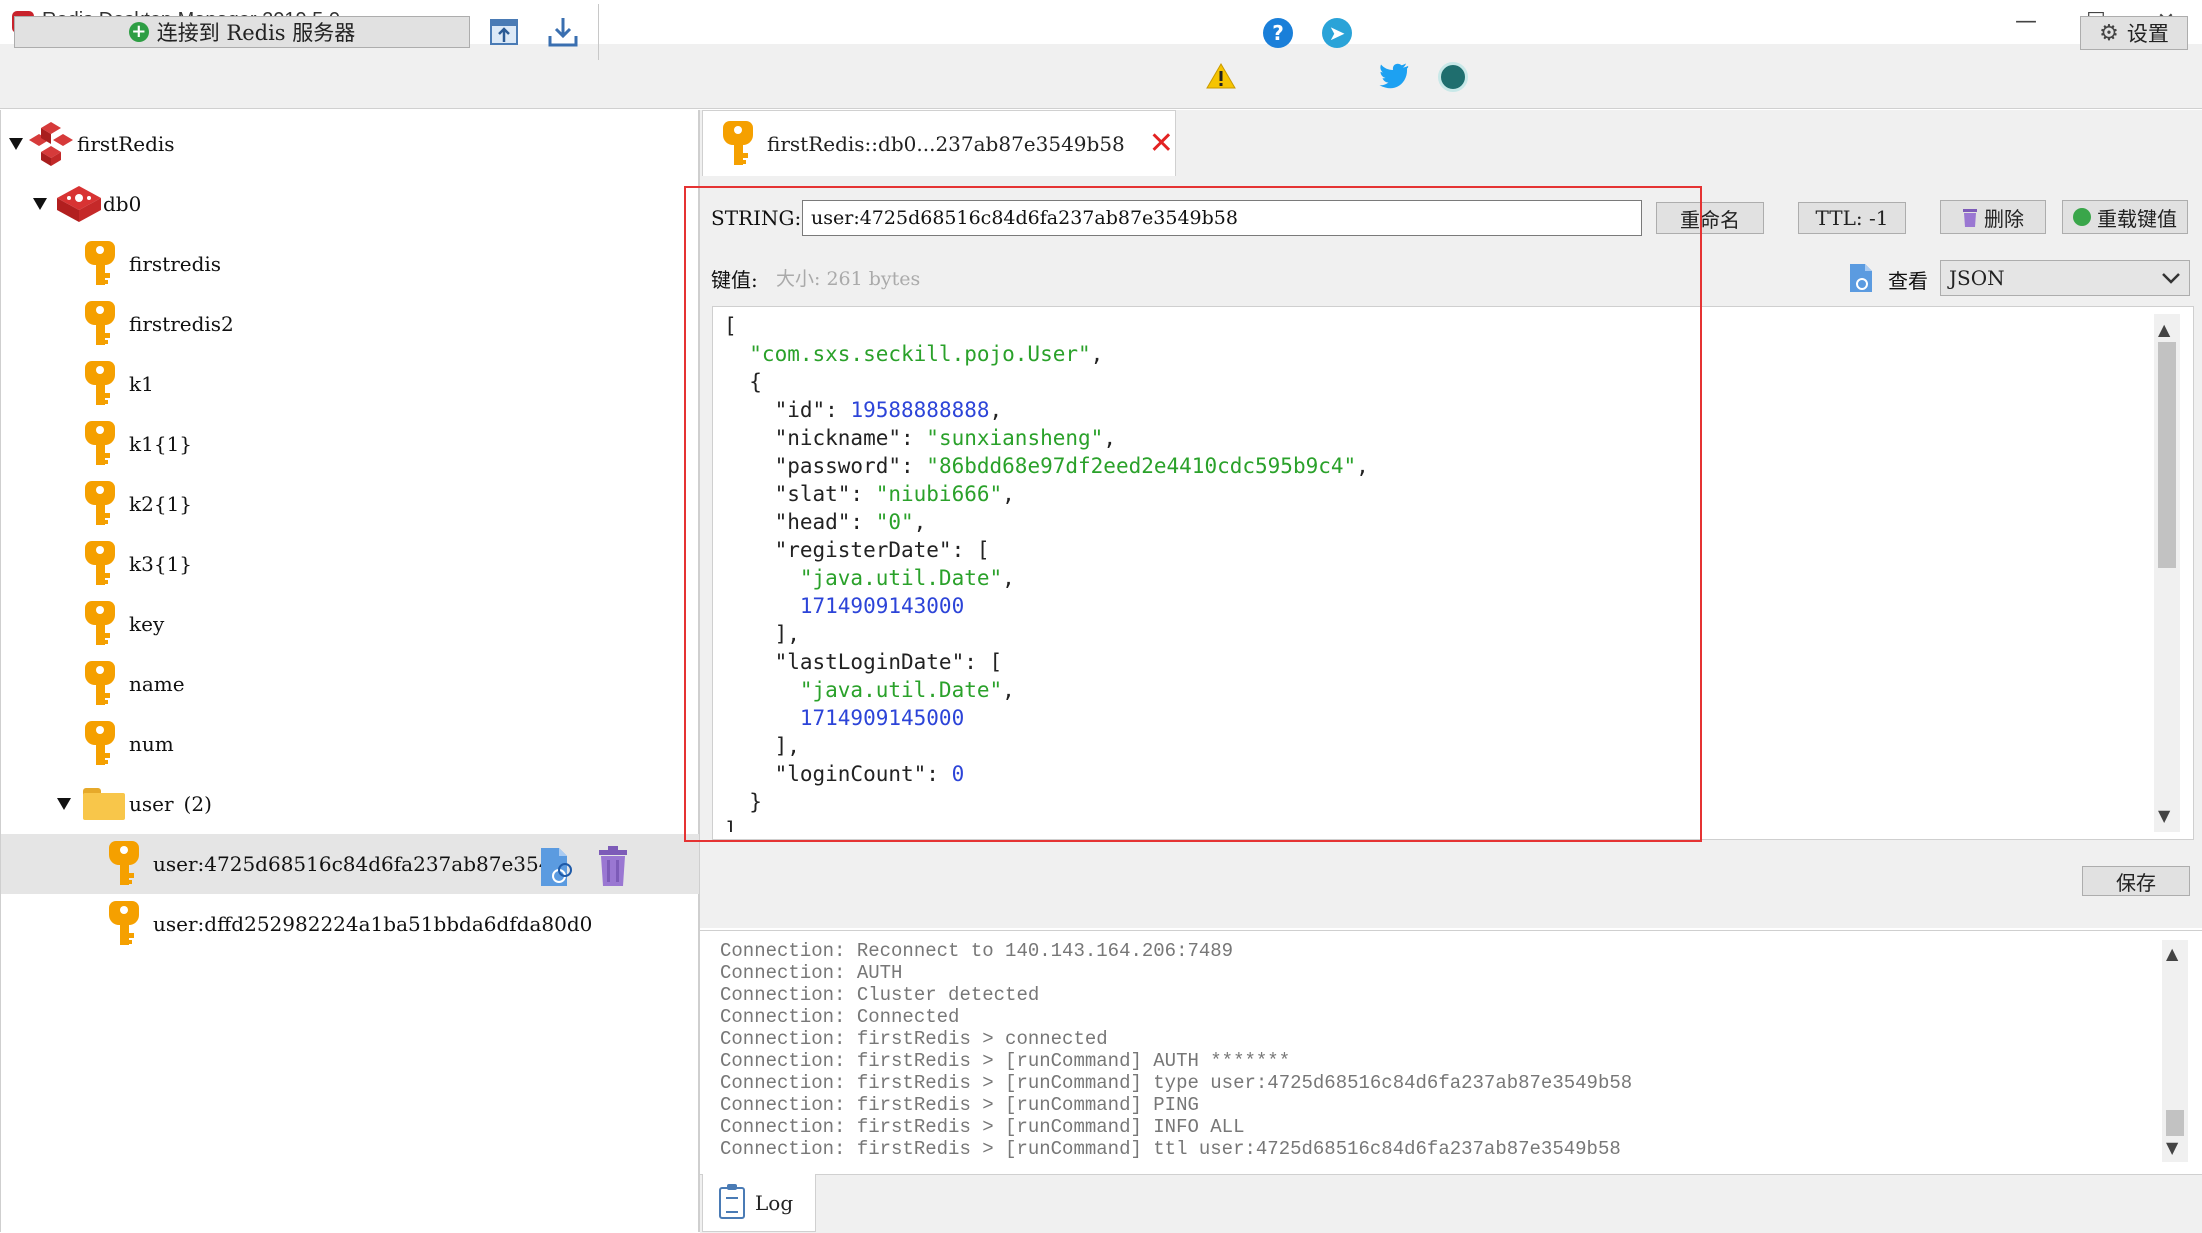  I want to click on bottom-tab-bar, so click(1451, 1203).